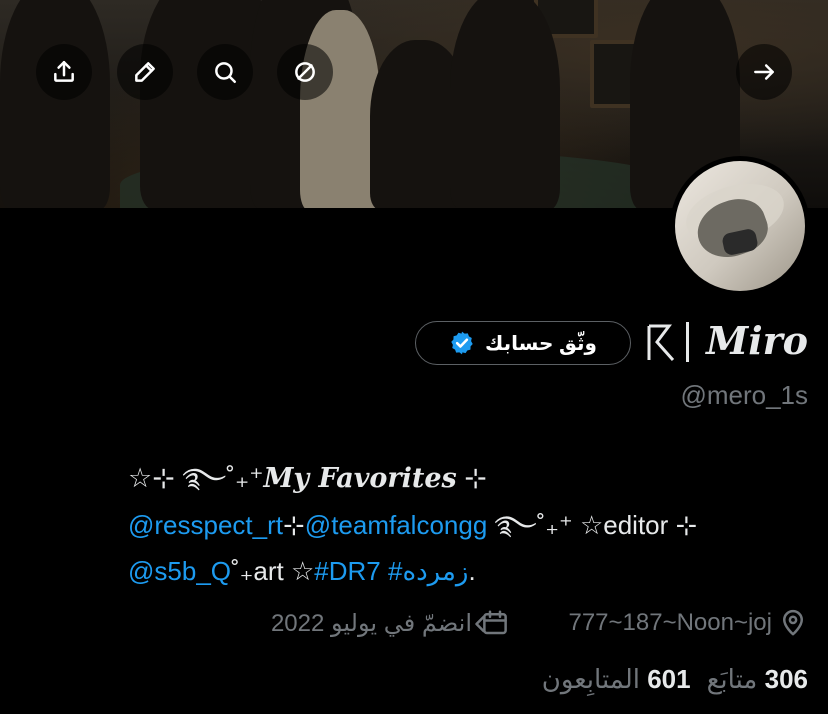 The height and width of the screenshot is (714, 828). Describe the element at coordinates (196, 478) in the screenshot. I see `bio-symbols: ☆⊹ ࿐˚₊⁺` at that location.